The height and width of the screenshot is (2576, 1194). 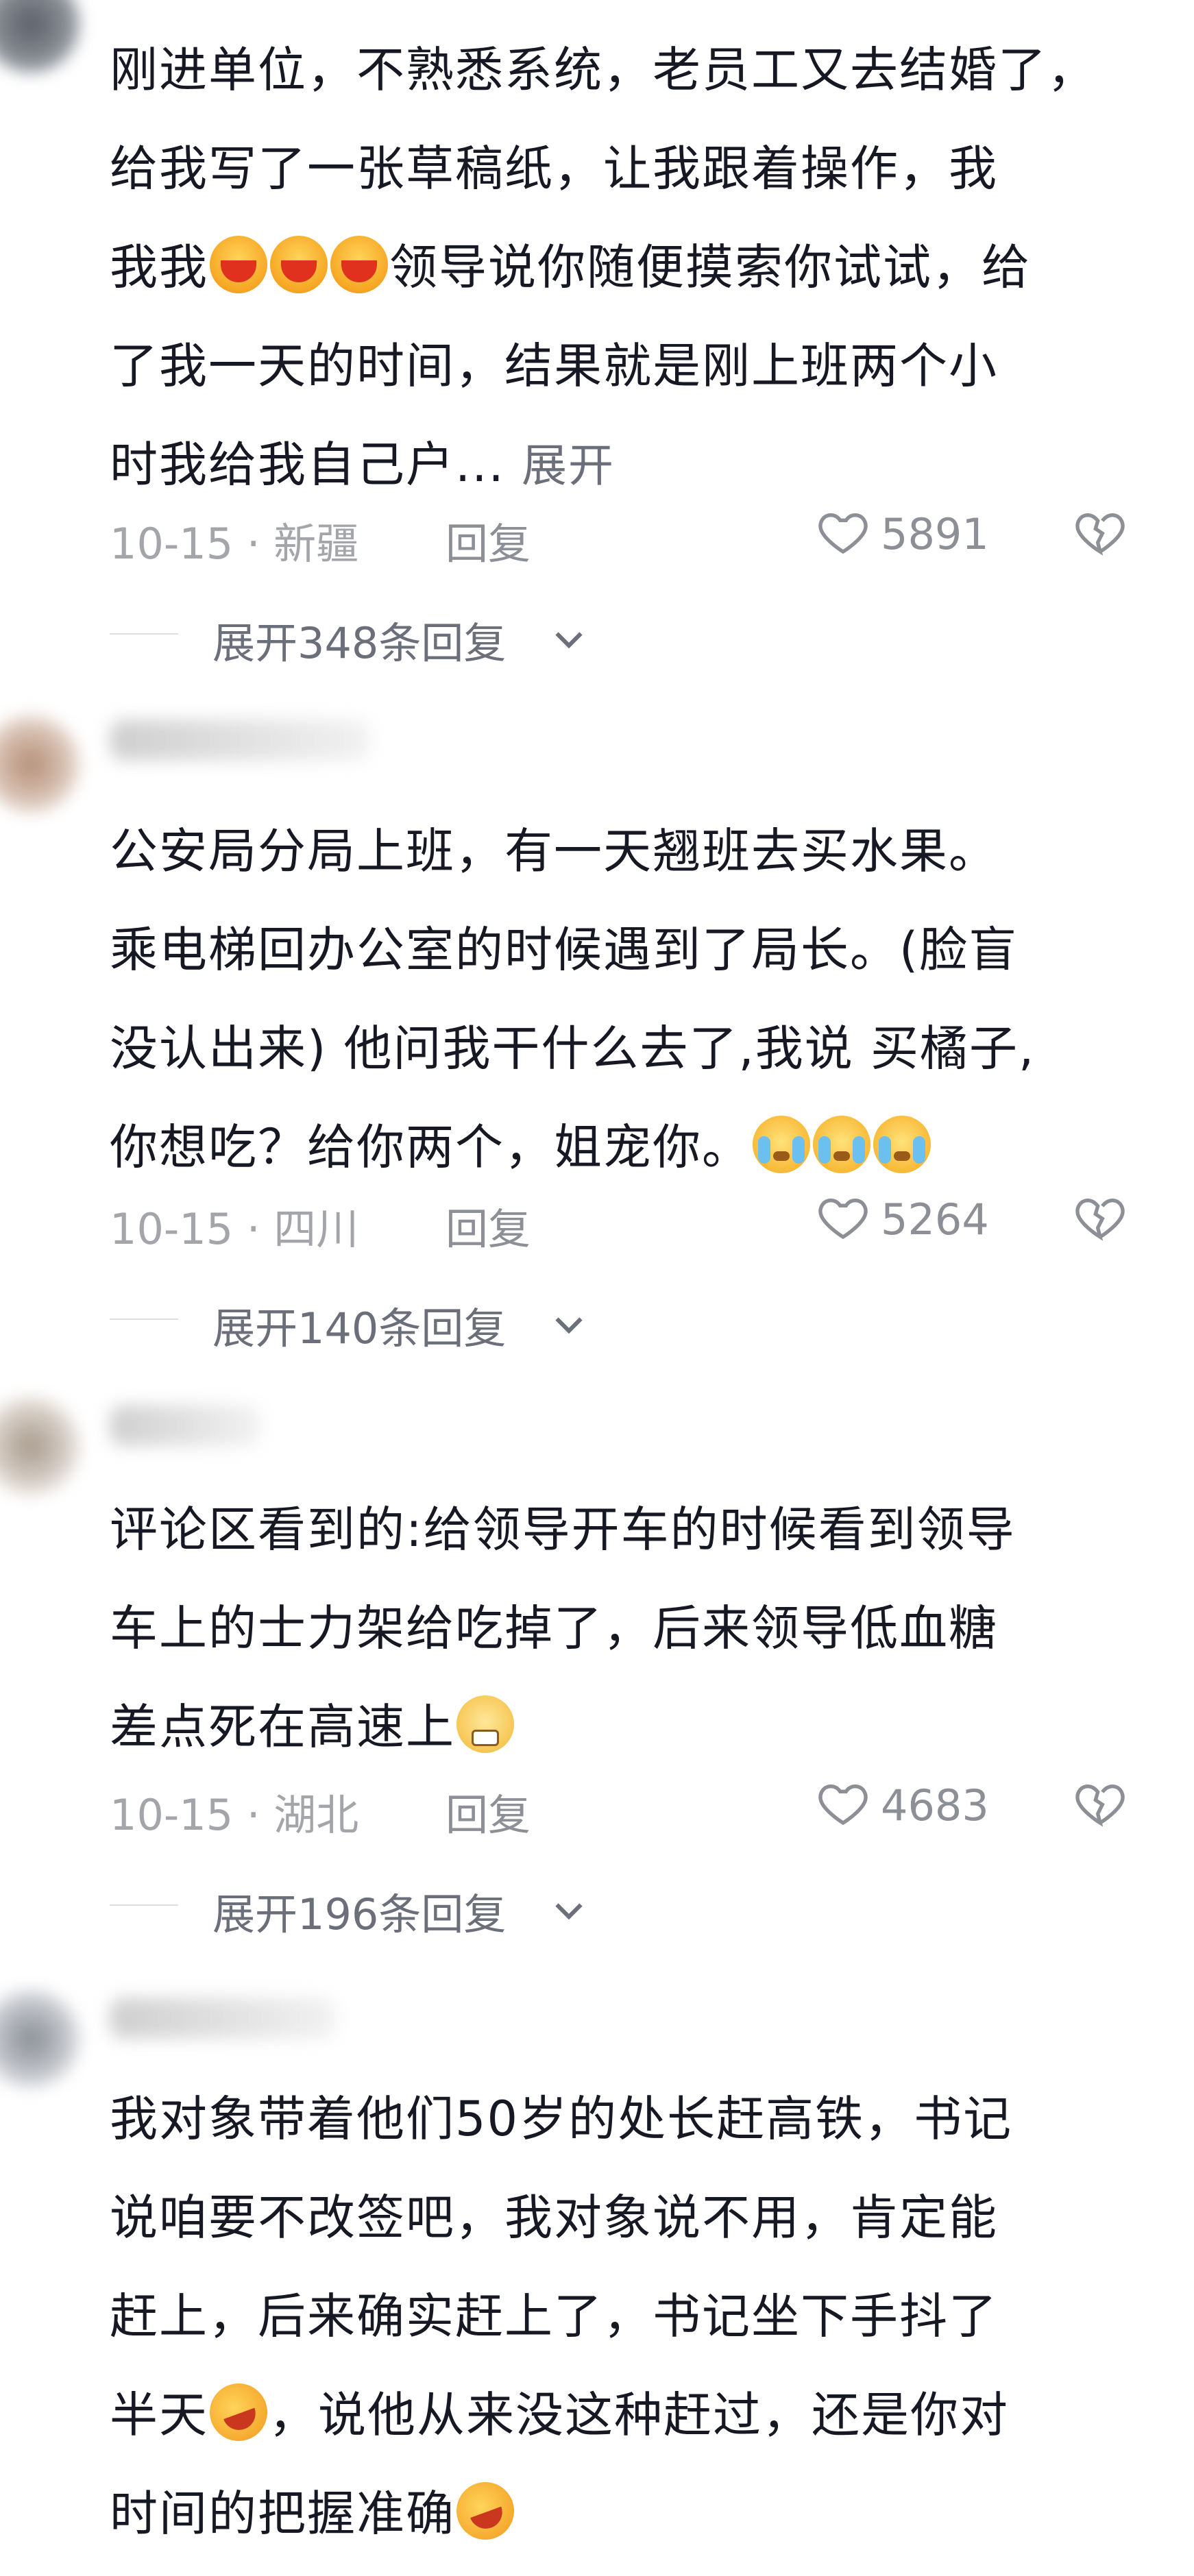 What do you see at coordinates (568, 466) in the screenshot?
I see `expand-text-link: 展开` at bounding box center [568, 466].